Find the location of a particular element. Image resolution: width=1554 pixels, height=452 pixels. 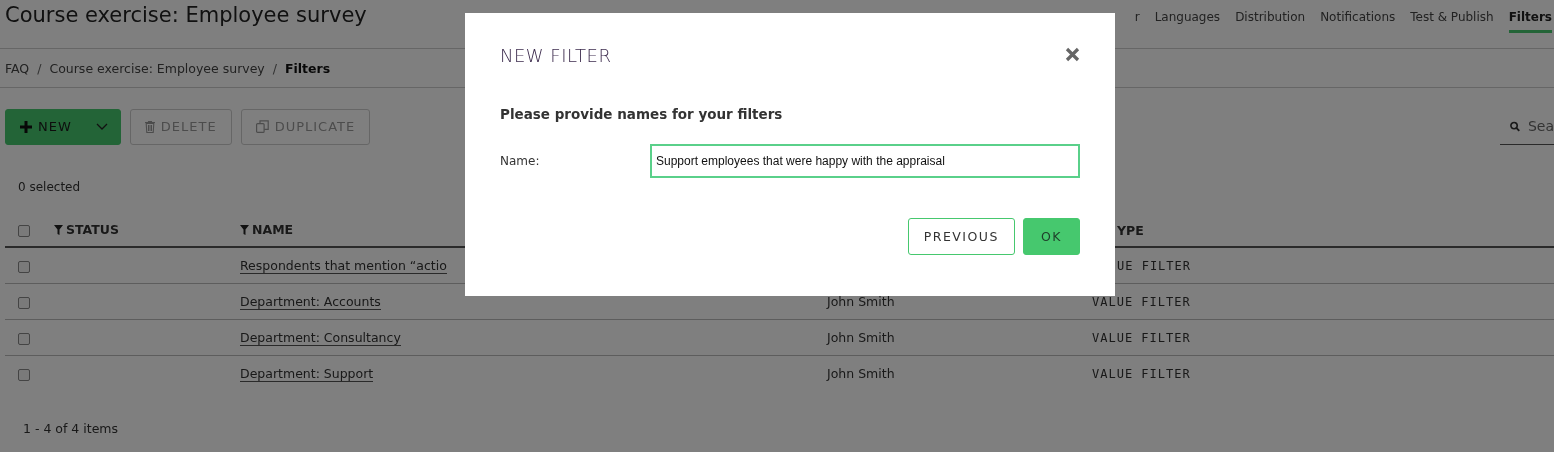

nav-tab: Test & Publish is located at coordinates (1452, 21).